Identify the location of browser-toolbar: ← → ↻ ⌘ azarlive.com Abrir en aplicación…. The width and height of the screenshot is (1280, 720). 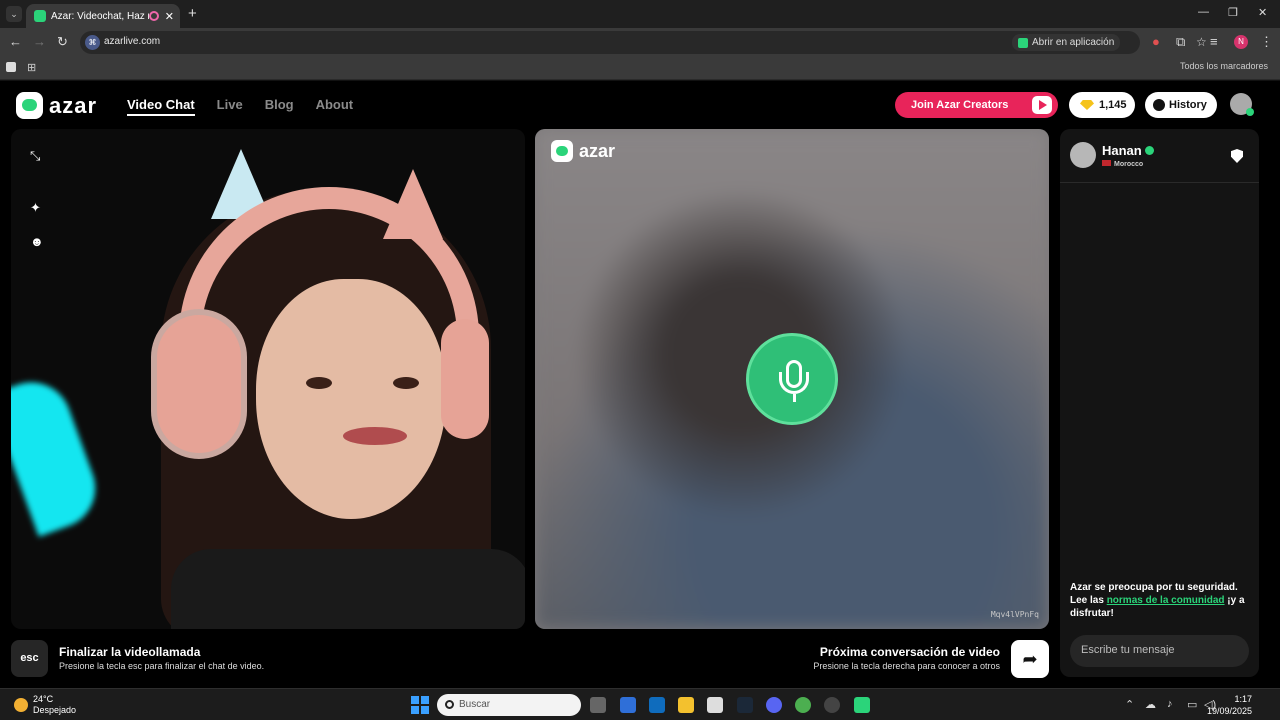
(640, 42).